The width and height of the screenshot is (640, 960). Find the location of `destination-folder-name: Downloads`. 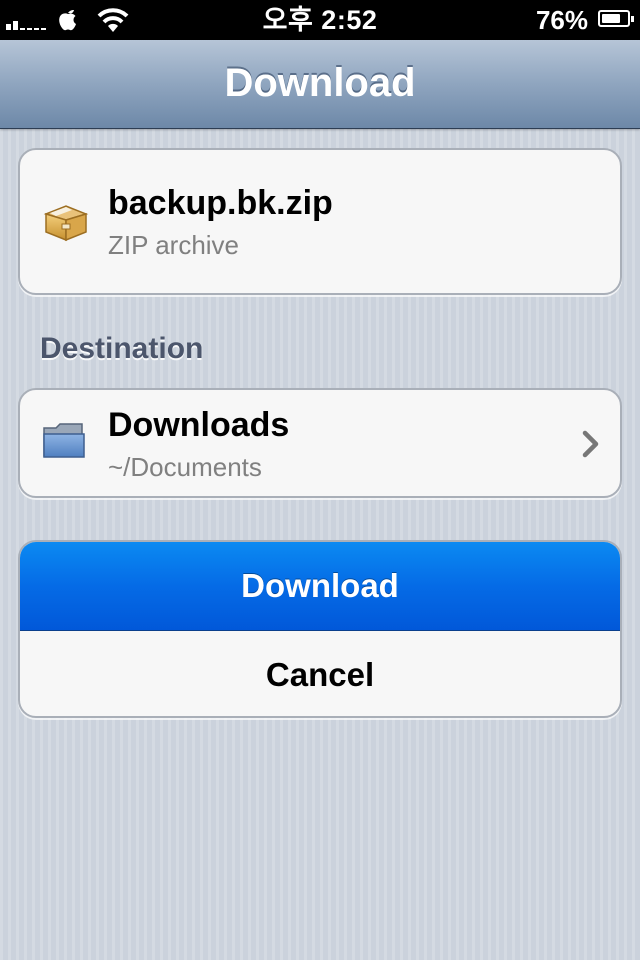

destination-folder-name: Downloads is located at coordinates (199, 425).